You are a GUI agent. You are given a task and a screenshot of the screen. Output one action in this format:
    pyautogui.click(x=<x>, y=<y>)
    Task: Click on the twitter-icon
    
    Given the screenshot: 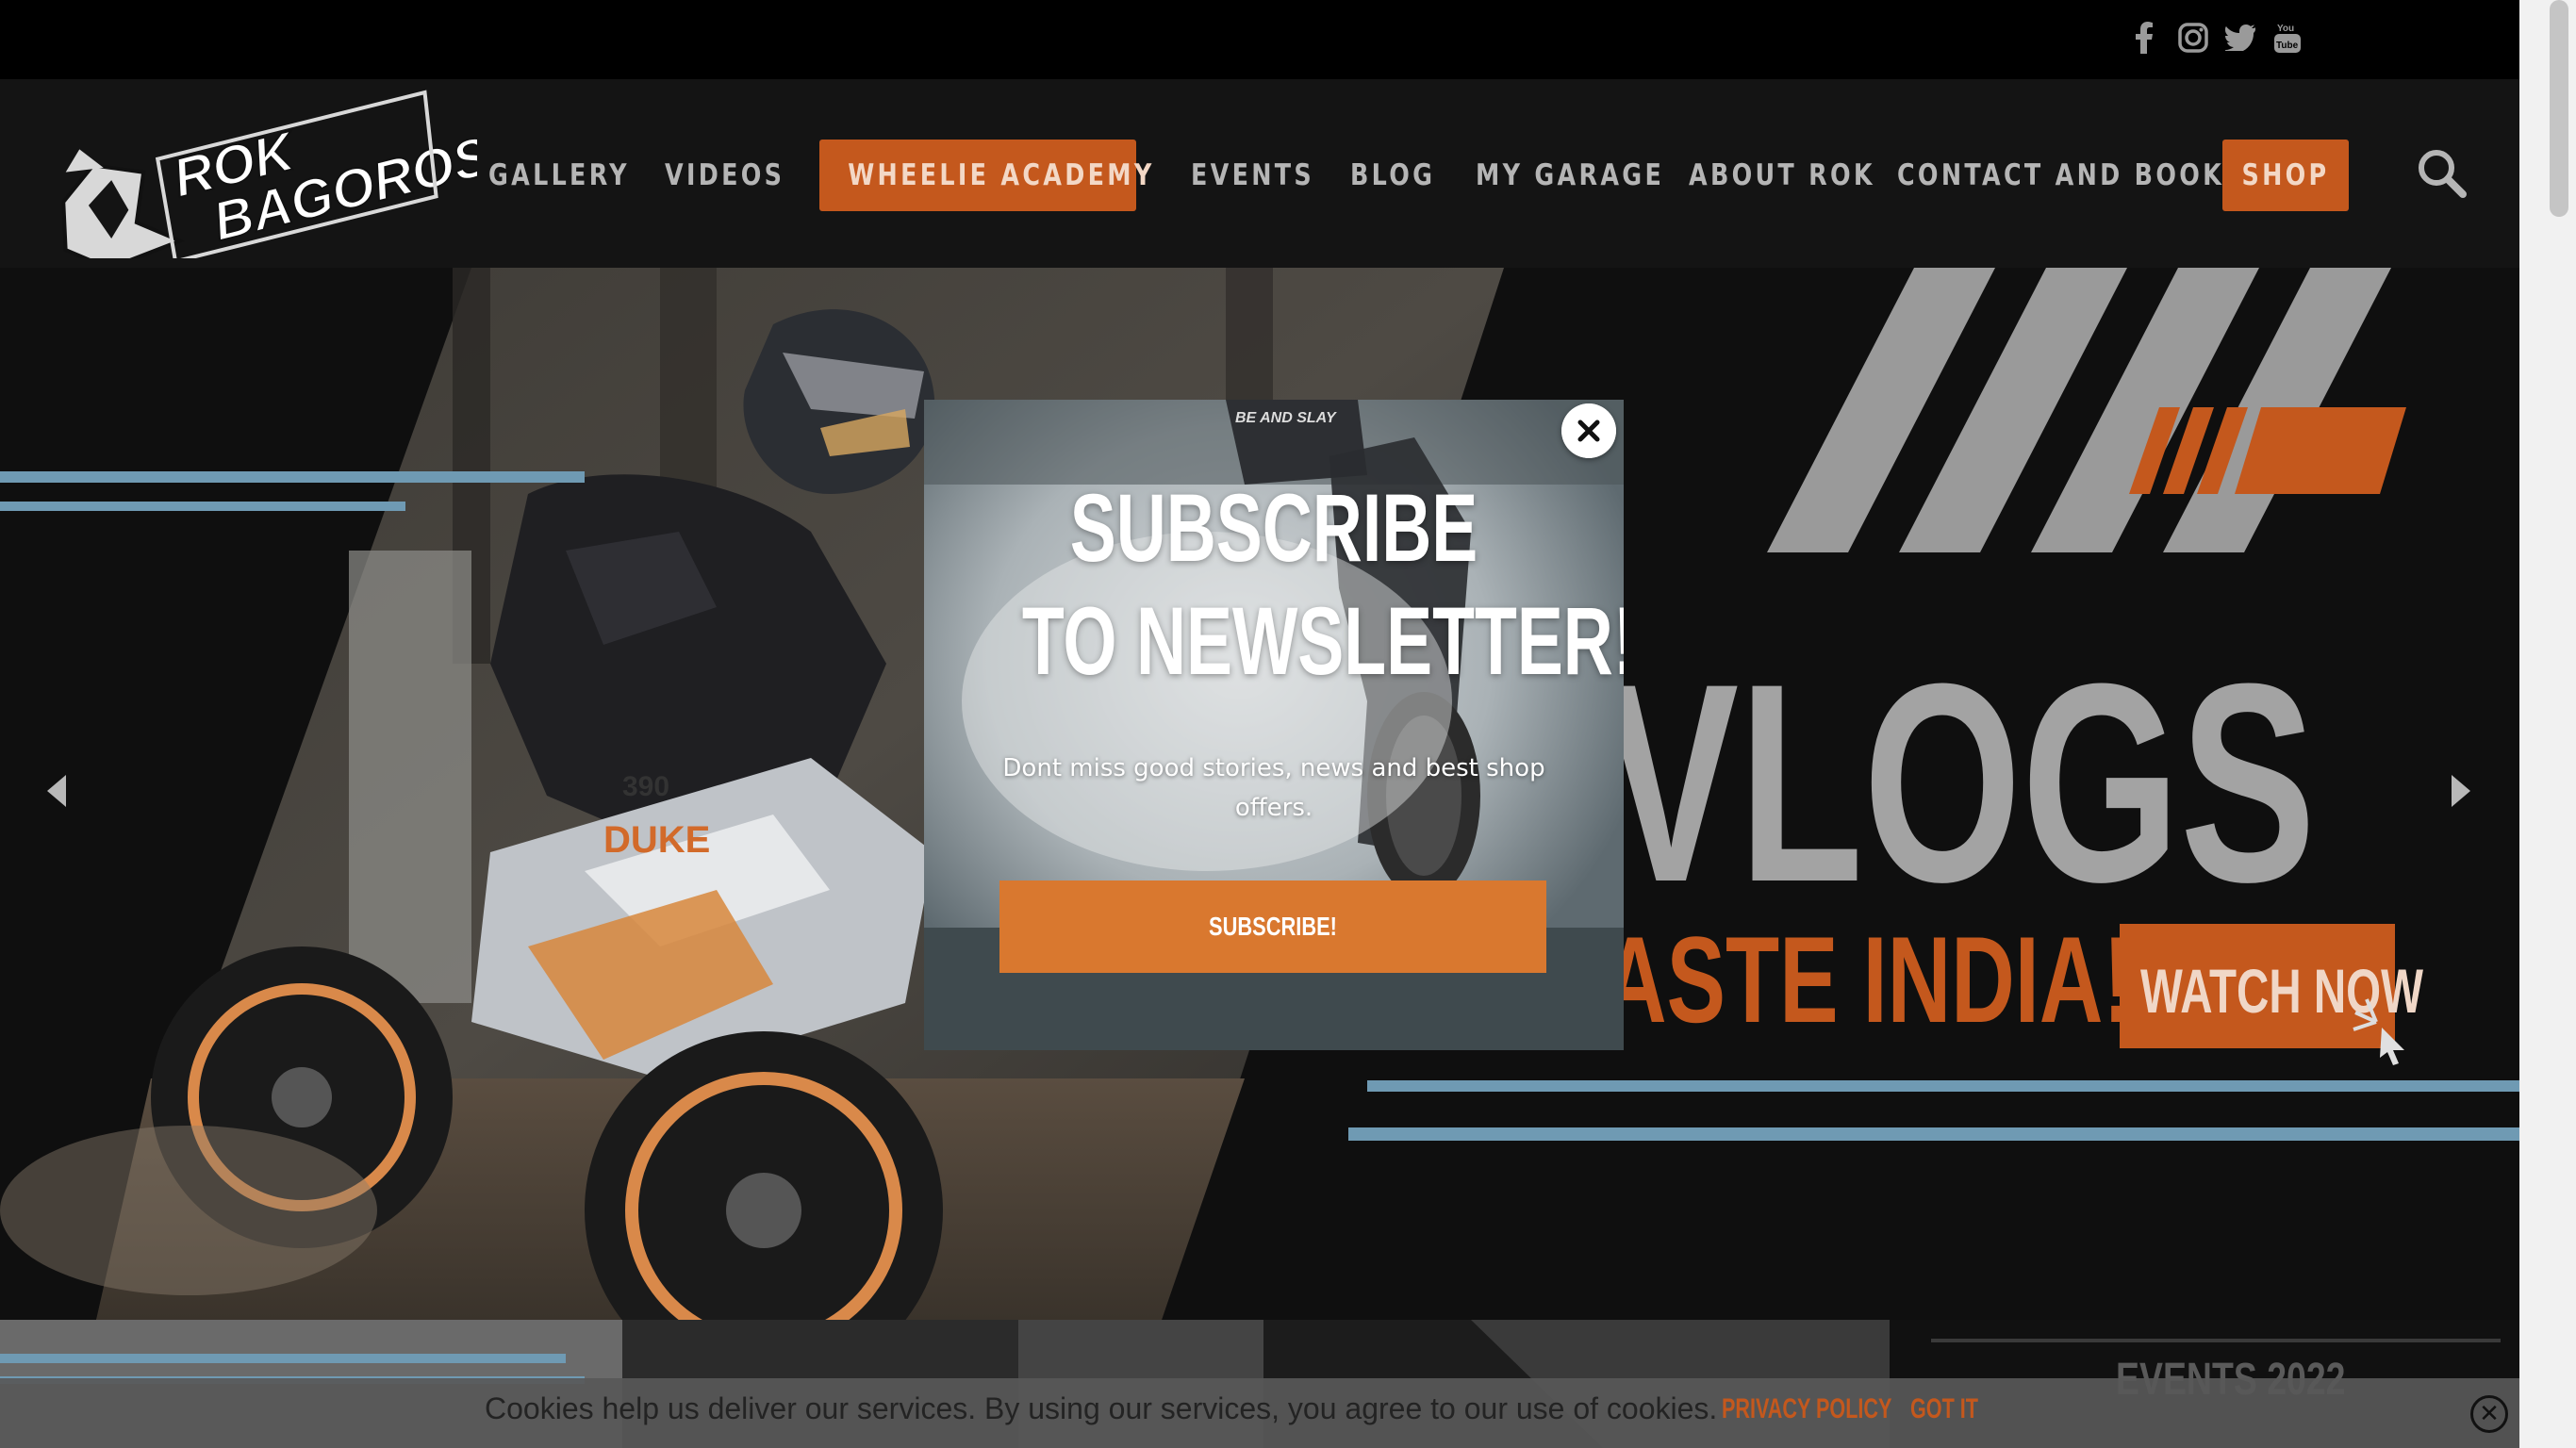 What is the action you would take?
    pyautogui.click(x=2240, y=37)
    